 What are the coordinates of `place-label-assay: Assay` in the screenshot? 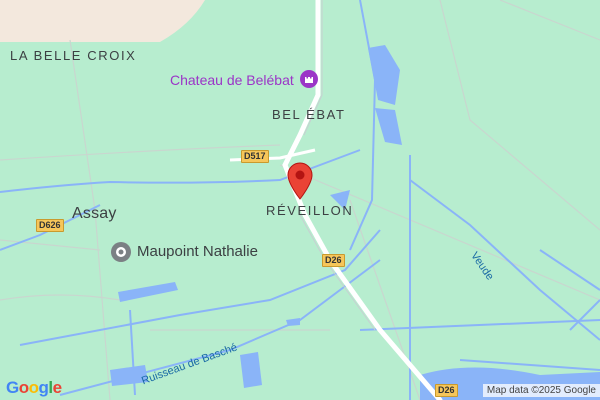 It's located at (94, 213).